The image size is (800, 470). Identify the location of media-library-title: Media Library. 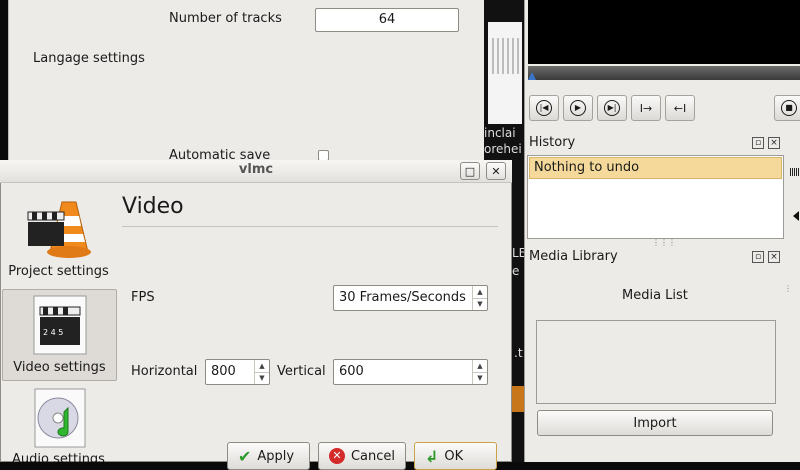
(573, 256).